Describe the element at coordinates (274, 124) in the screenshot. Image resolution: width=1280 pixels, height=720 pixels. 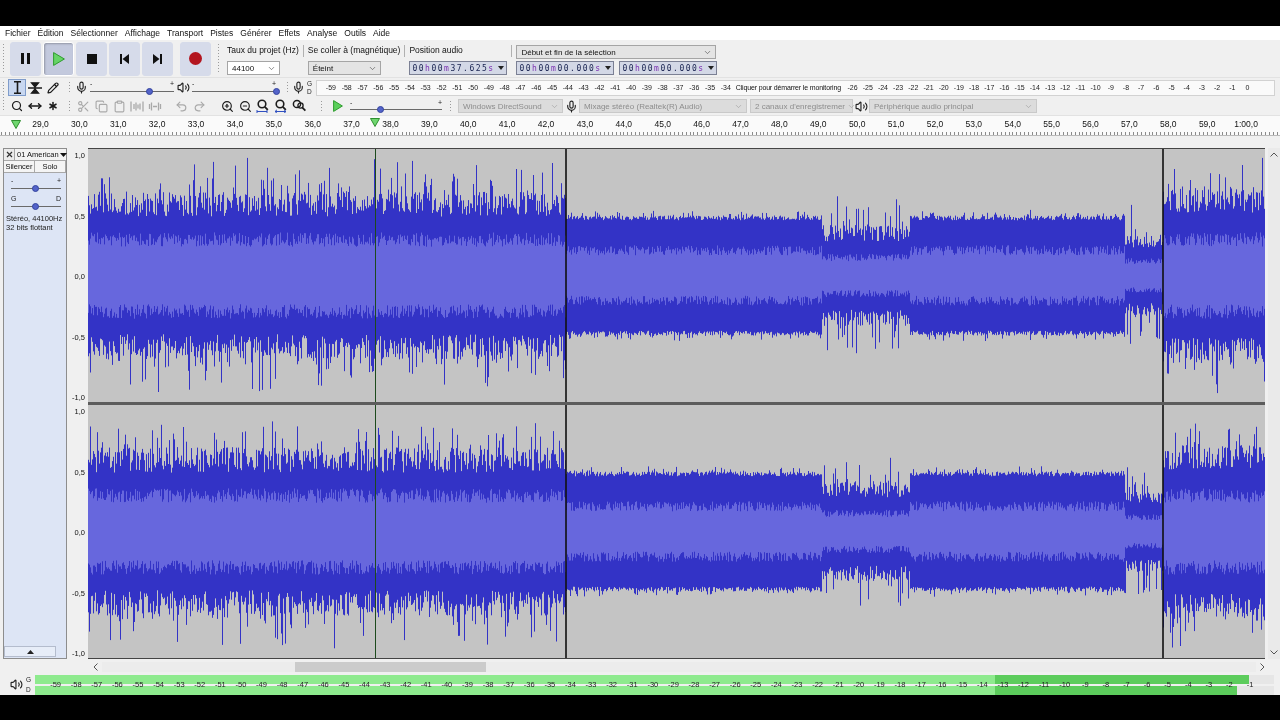
I see `time-label: 35,0` at that location.